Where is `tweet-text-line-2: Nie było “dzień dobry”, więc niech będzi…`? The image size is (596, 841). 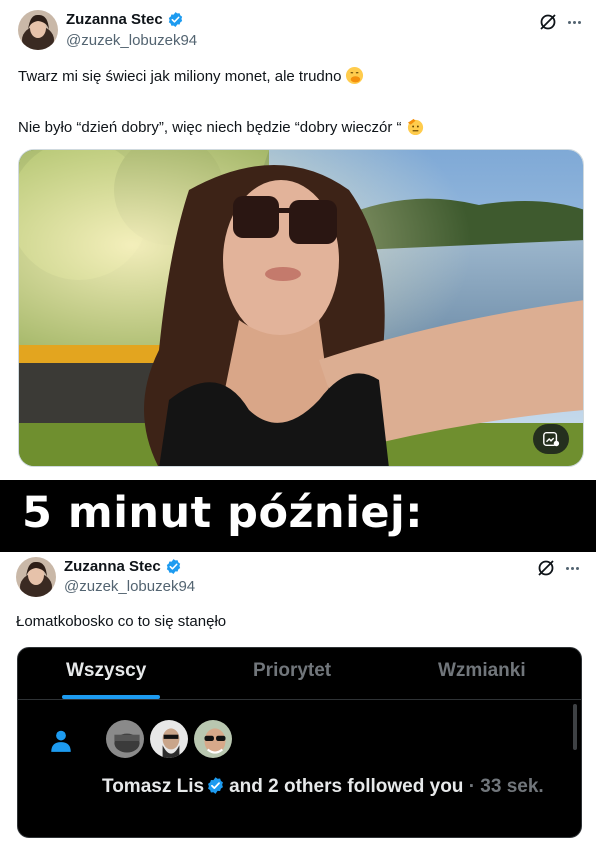 tweet-text-line-2: Nie było “dzień dobry”, więc niech będzi… is located at coordinates (221, 127).